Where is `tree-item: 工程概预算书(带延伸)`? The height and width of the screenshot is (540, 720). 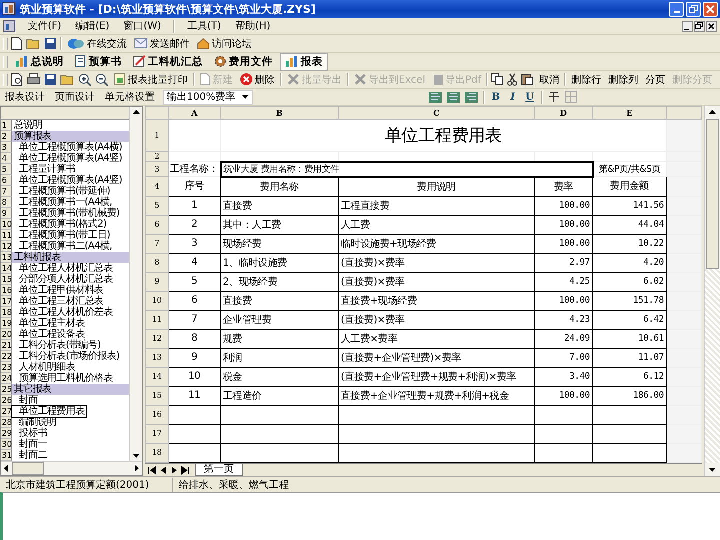 tree-item: 工程概预算书(带延伸) is located at coordinates (70, 191).